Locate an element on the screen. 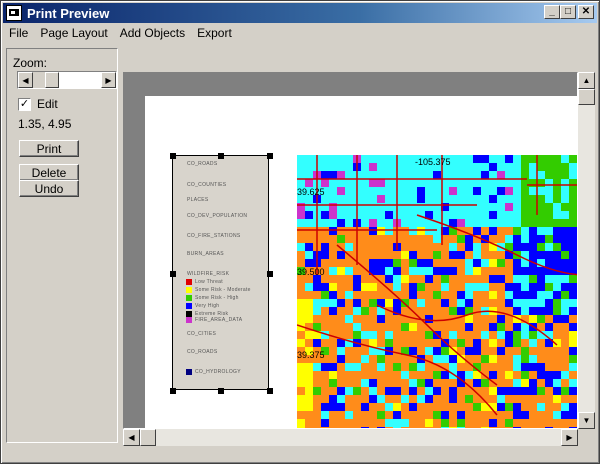 The height and width of the screenshot is (464, 600). cursor-coordinates: 1.35, 4.95 is located at coordinates (45, 124).